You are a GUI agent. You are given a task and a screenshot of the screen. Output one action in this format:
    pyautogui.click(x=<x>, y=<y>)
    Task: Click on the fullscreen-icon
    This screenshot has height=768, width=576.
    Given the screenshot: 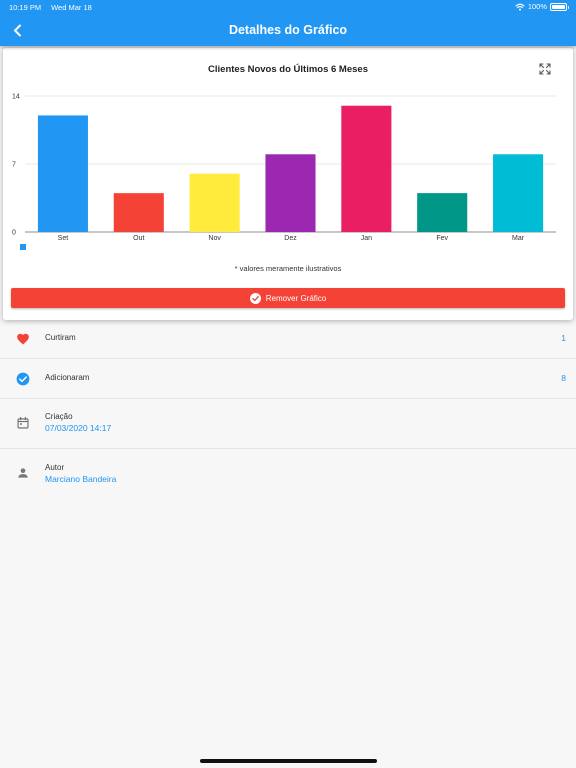 What is the action you would take?
    pyautogui.click(x=545, y=69)
    